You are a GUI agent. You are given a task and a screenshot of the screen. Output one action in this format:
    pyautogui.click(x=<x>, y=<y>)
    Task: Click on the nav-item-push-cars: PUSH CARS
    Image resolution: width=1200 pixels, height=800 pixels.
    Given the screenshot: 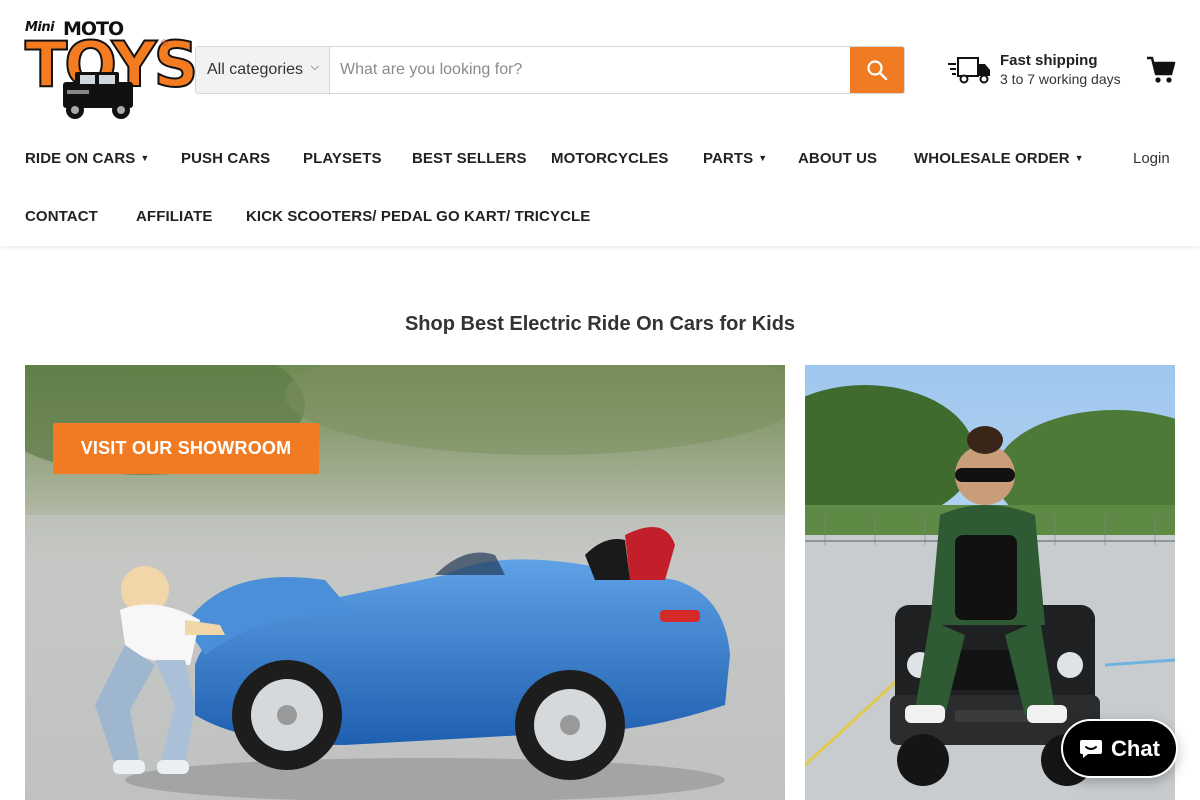 What is the action you would take?
    pyautogui.click(x=225, y=158)
    